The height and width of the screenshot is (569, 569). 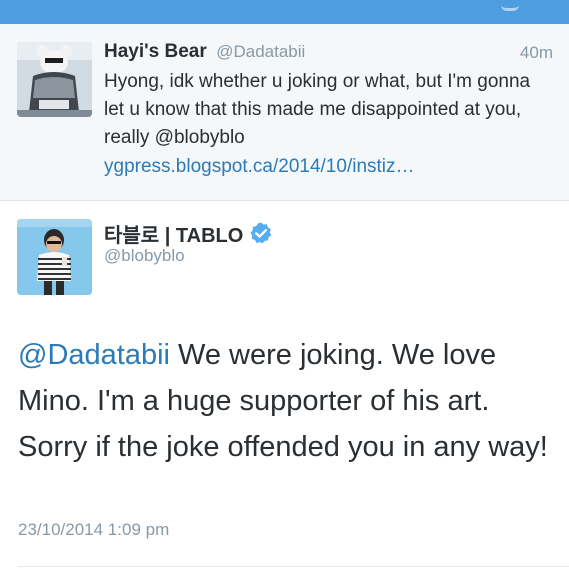 What do you see at coordinates (261, 233) in the screenshot?
I see `verified-badge-icon` at bounding box center [261, 233].